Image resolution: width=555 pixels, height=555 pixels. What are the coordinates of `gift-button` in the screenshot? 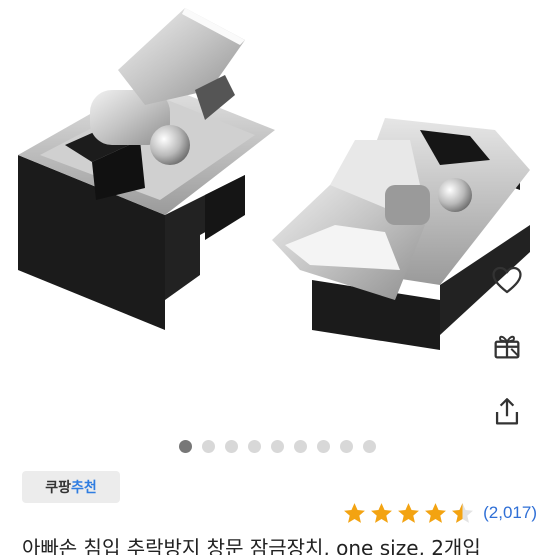 It's located at (507, 346).